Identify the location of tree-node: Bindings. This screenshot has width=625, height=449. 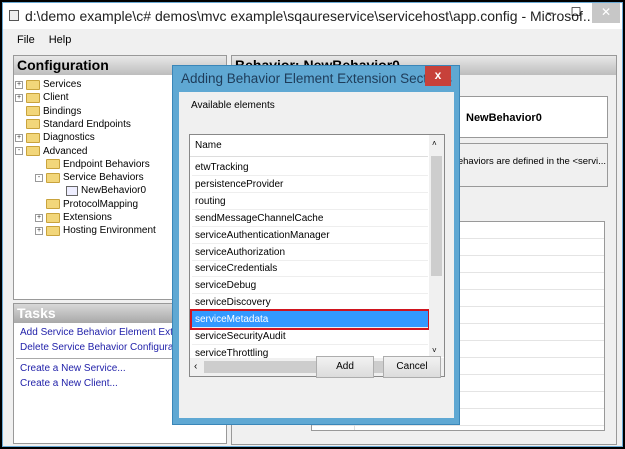
(48, 111).